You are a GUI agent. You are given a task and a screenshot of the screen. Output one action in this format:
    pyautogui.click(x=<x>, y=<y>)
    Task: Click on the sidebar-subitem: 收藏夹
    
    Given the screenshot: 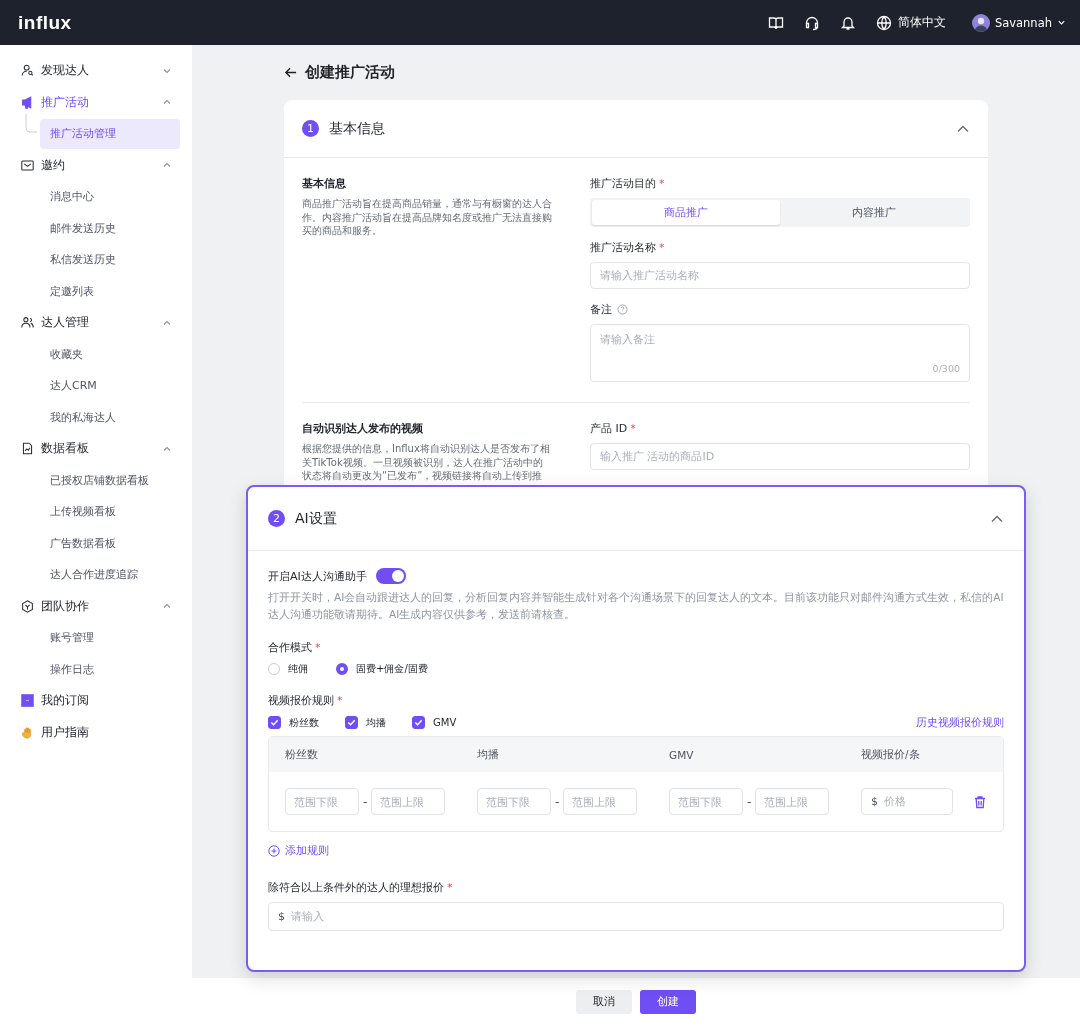 What is the action you would take?
    pyautogui.click(x=110, y=354)
    